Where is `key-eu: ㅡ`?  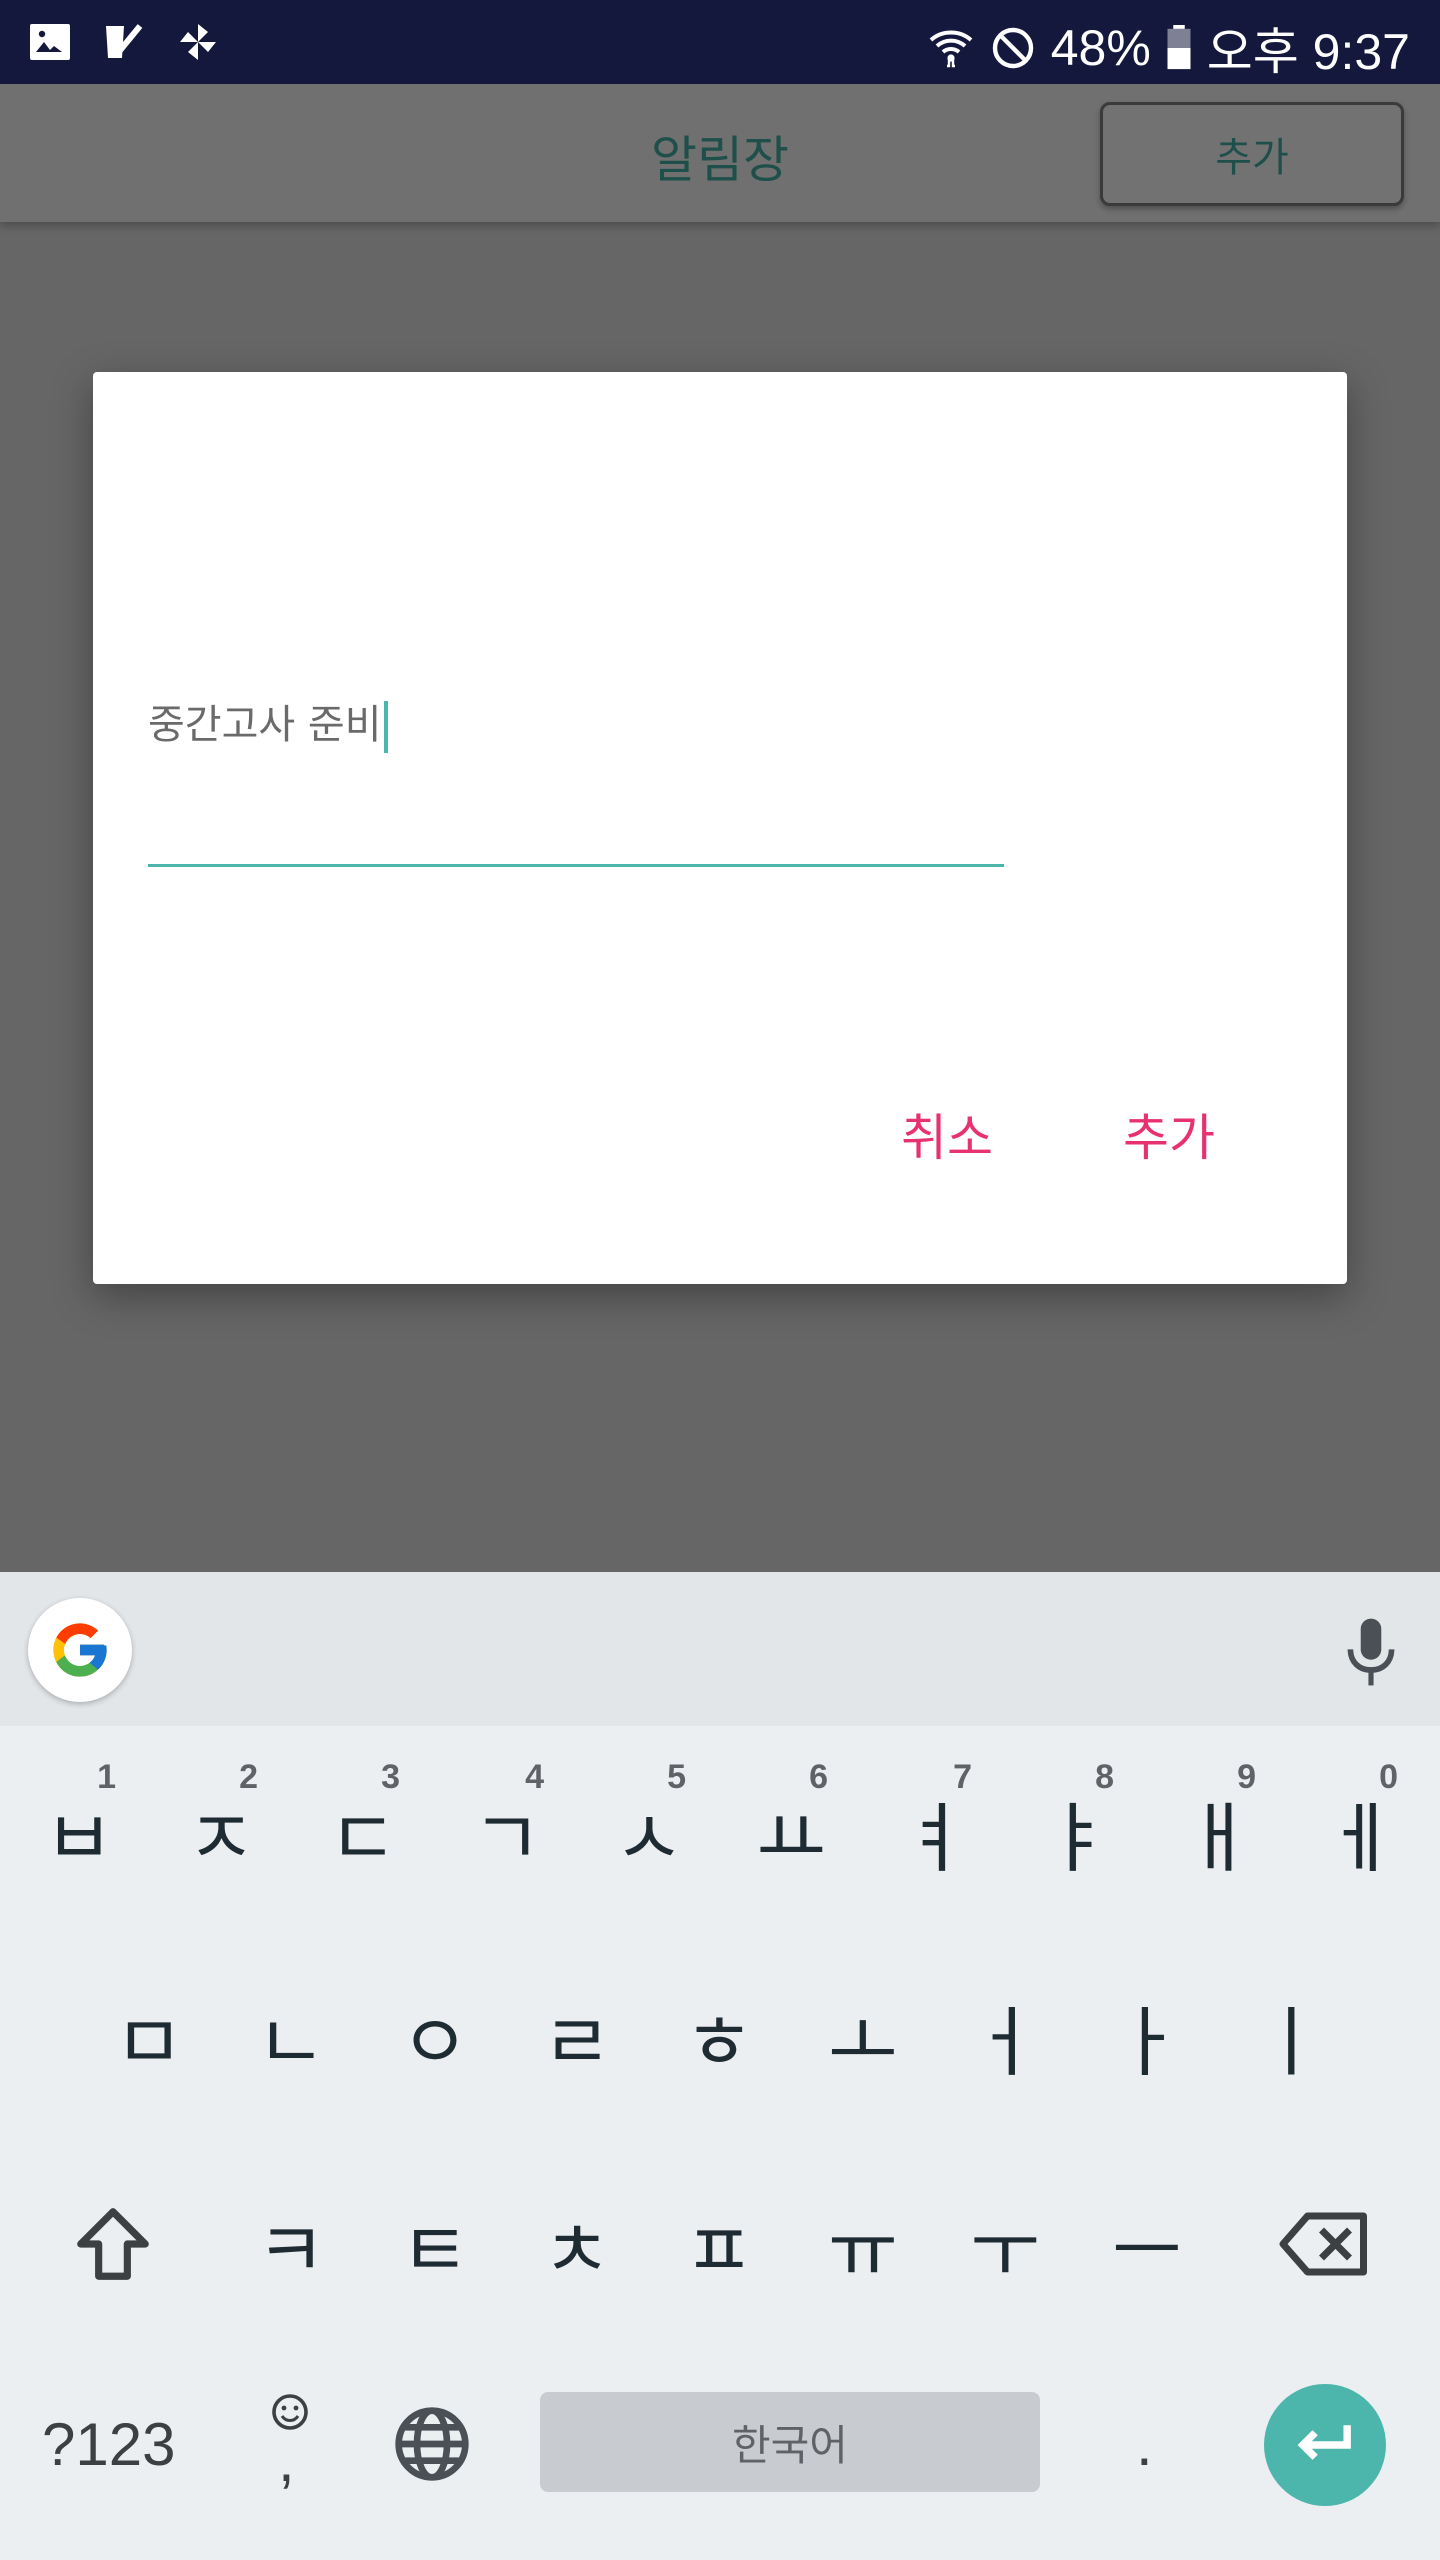
key-eu: ㅡ is located at coordinates (1147, 2244).